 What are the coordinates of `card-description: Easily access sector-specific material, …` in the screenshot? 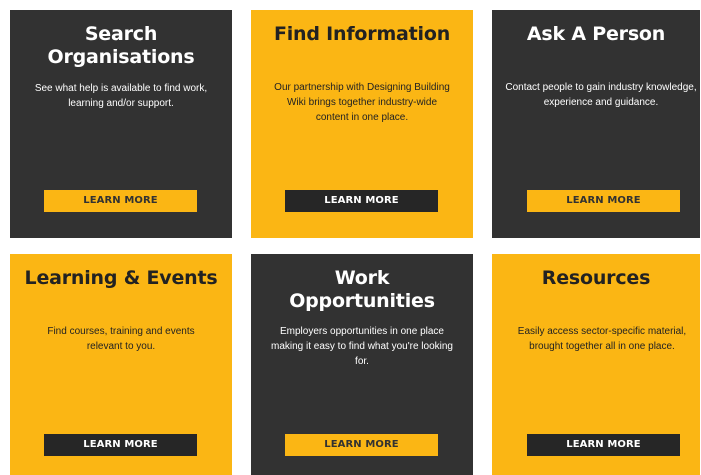 It's located at (602, 339).